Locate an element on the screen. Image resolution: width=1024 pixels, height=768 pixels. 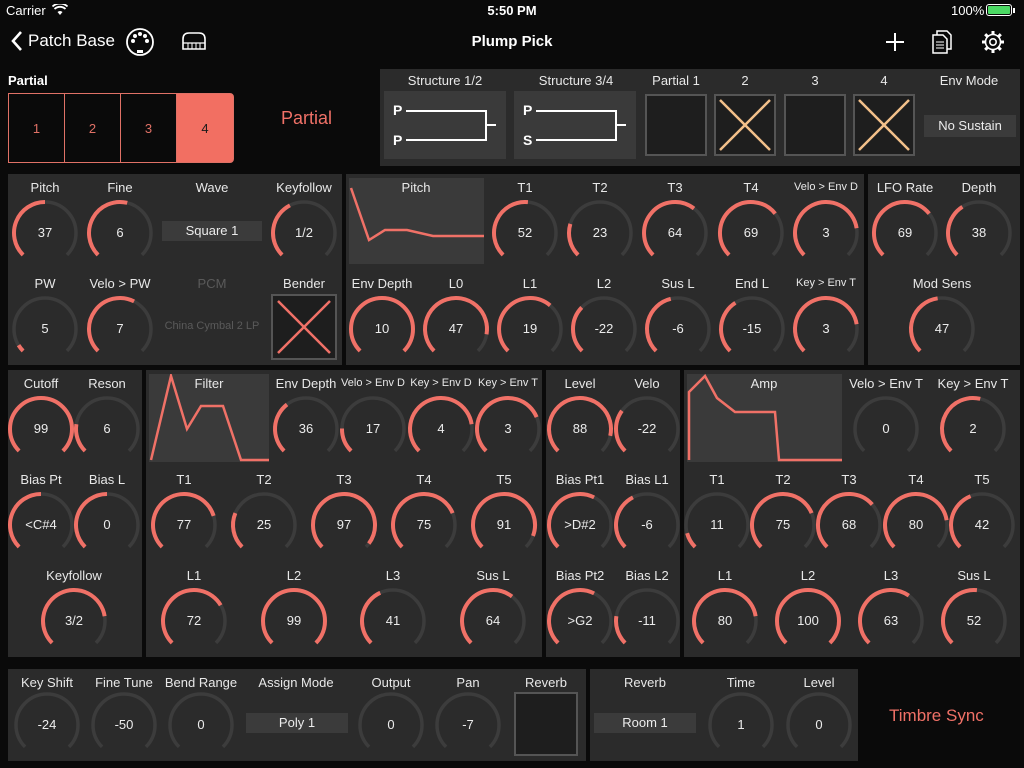
pcm-select: China Cymbal 2 LP is located at coordinates (212, 326).